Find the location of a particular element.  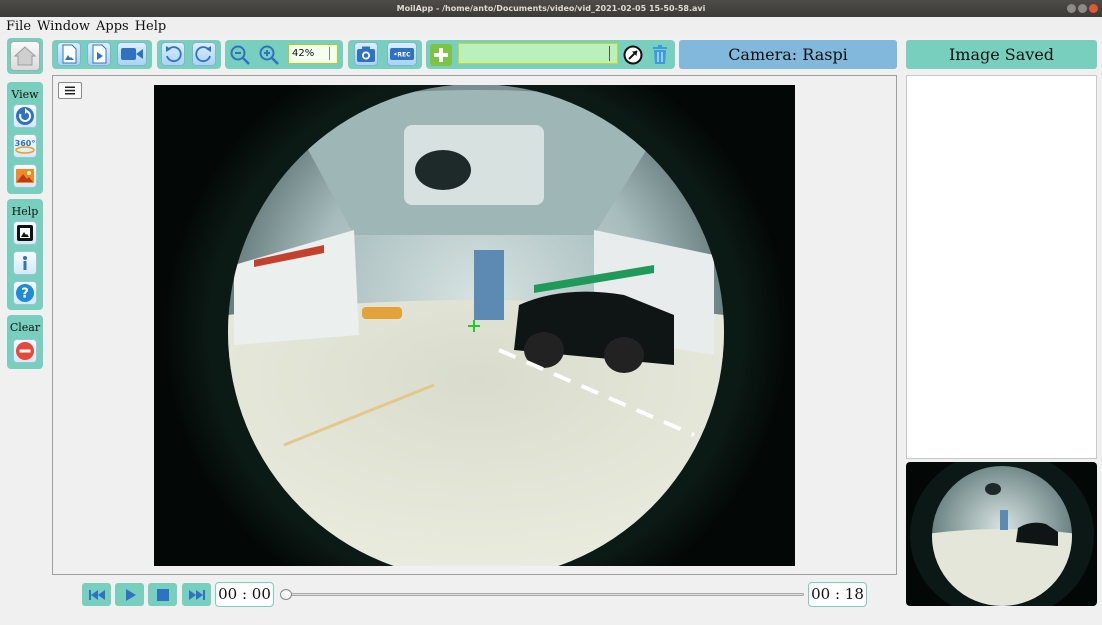

anypoint-icon is located at coordinates (633, 55).